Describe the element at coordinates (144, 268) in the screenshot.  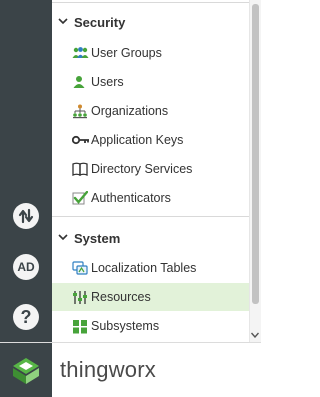
I see `nav-item-label: Localization Tables` at that location.